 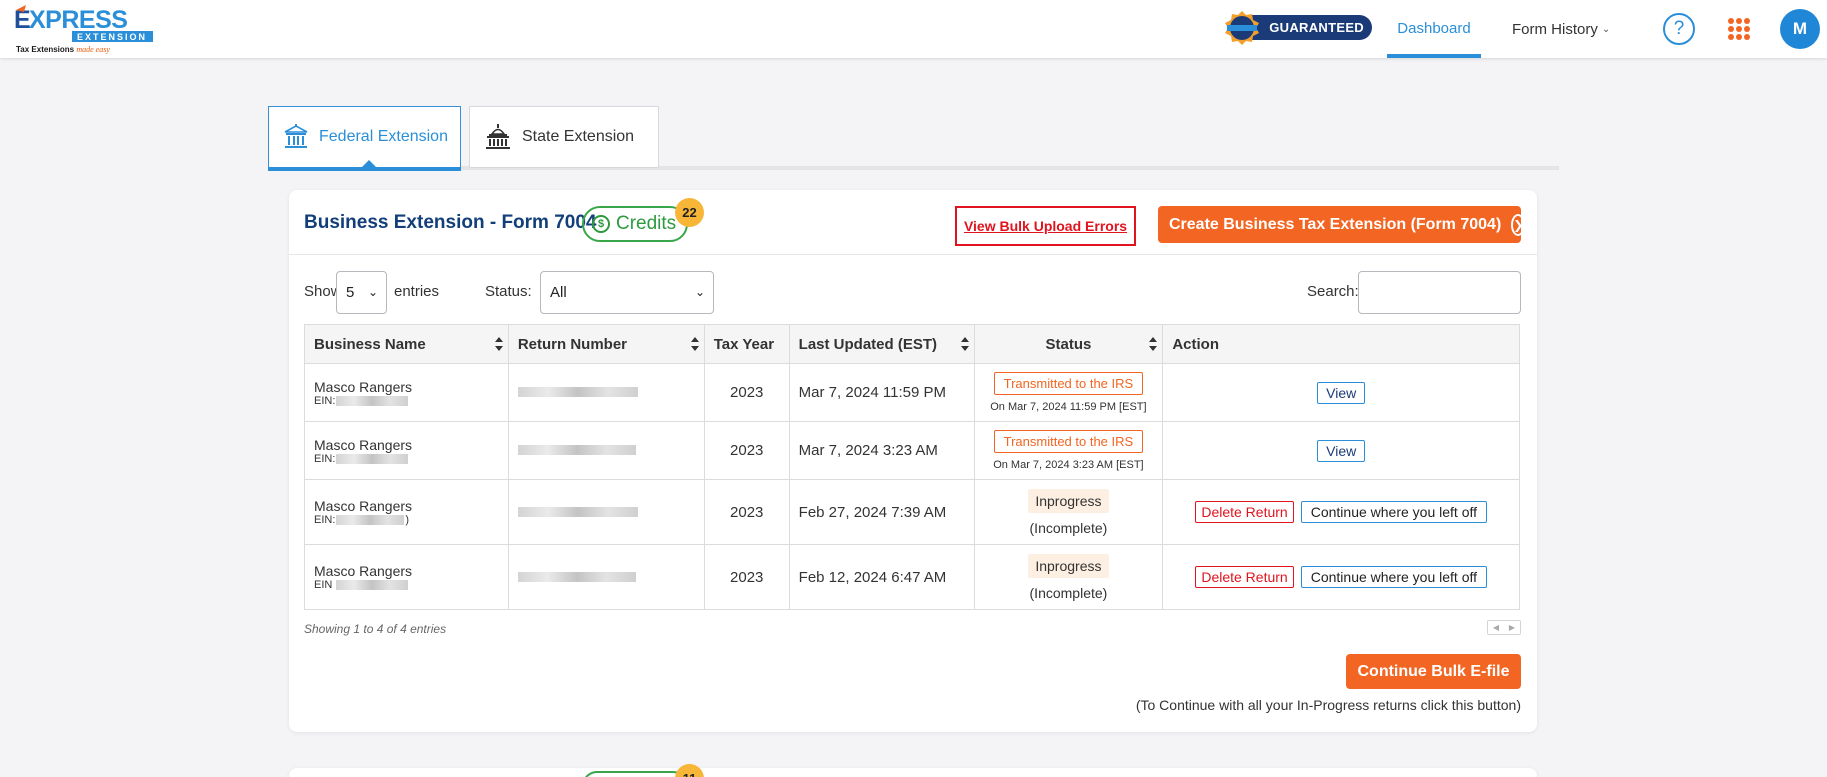 I want to click on view-bulk-upload-errors-link: View Bulk Upload Errors, so click(x=1045, y=226).